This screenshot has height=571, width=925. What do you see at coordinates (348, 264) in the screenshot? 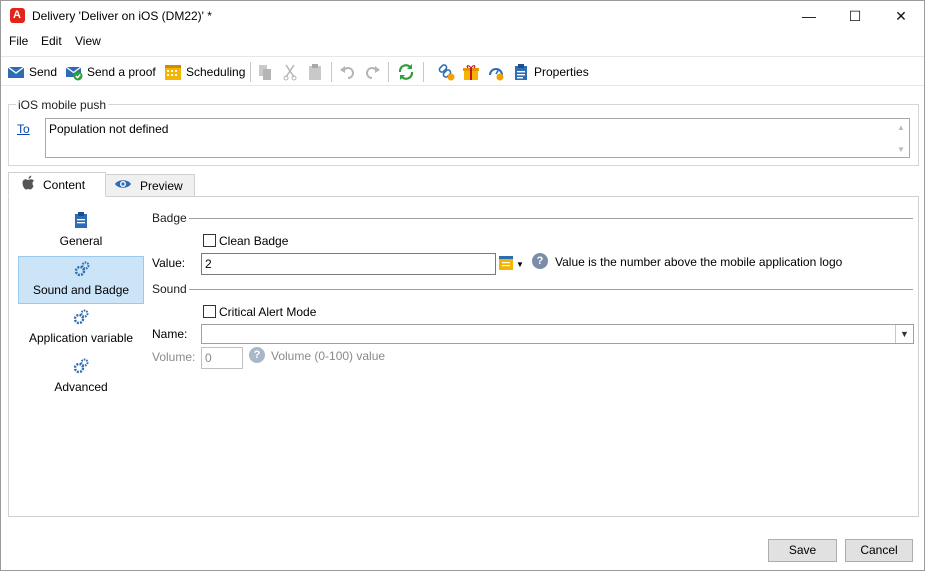
I see `badge-value-input` at bounding box center [348, 264].